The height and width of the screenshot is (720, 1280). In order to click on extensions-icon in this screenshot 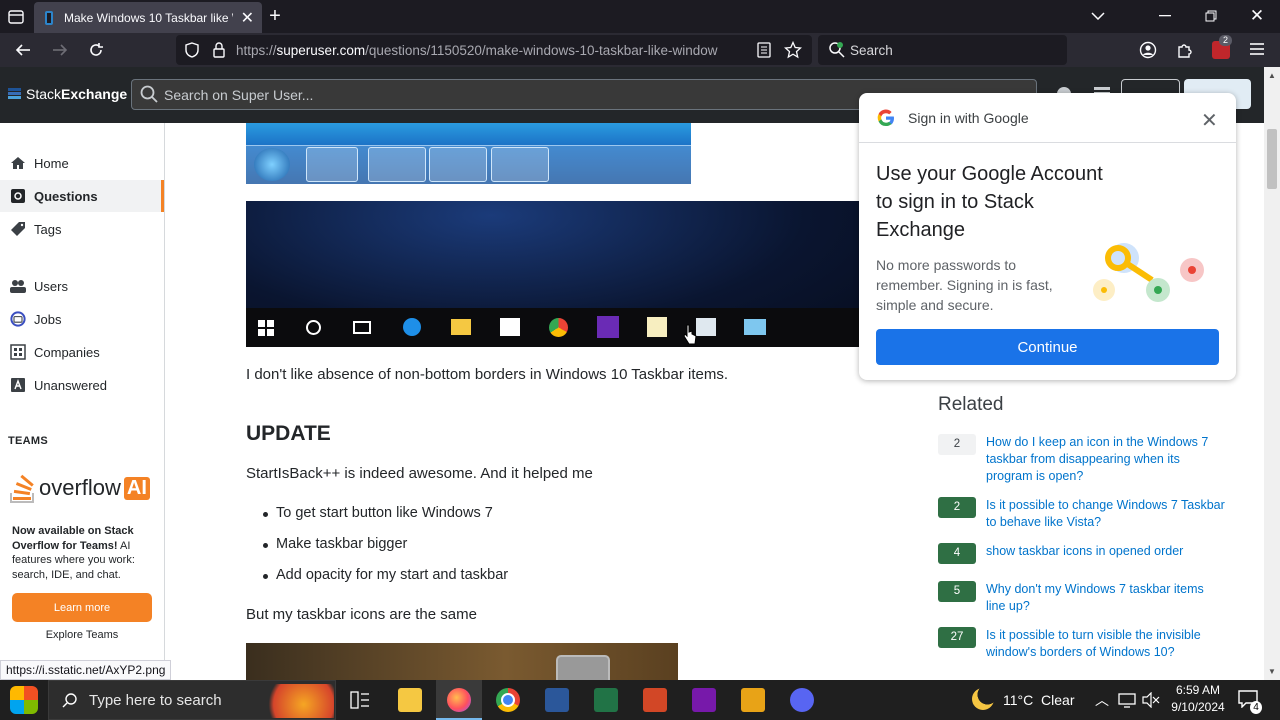, I will do `click(1185, 50)`.